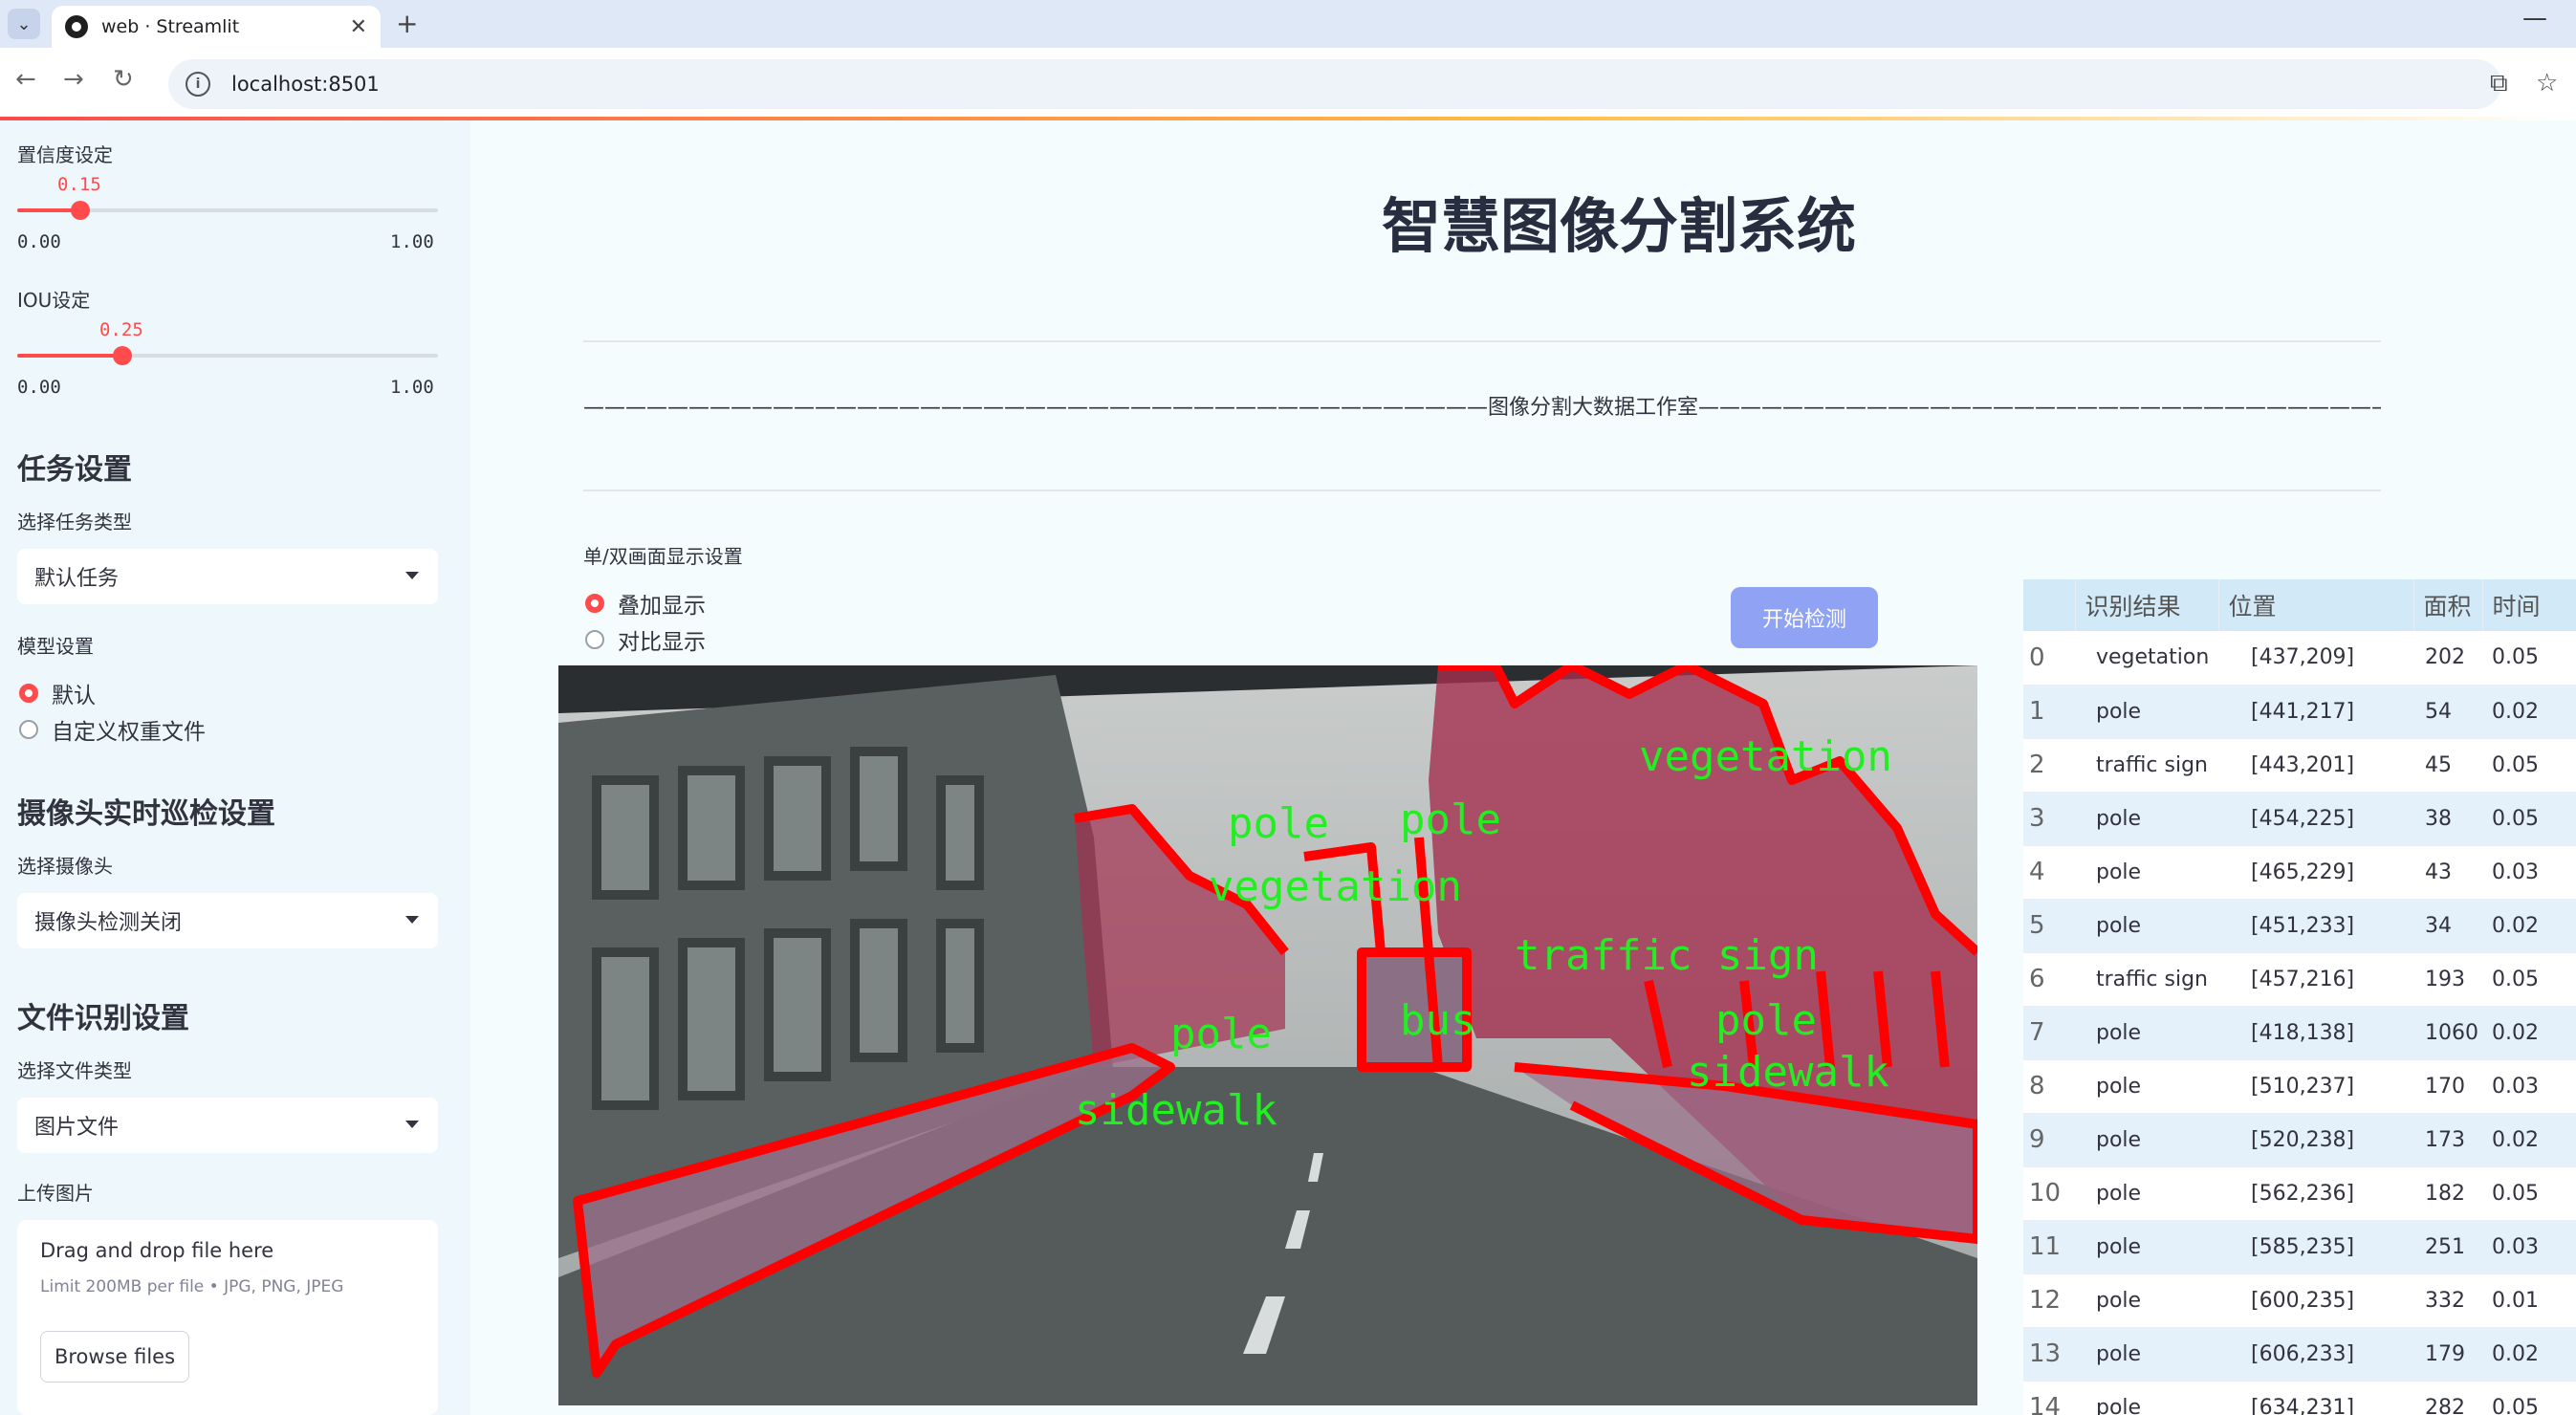 This screenshot has width=2576, height=1415. Describe the element at coordinates (24, 24) in the screenshot. I see `tab-search-chevron-icon: ⌄` at that location.